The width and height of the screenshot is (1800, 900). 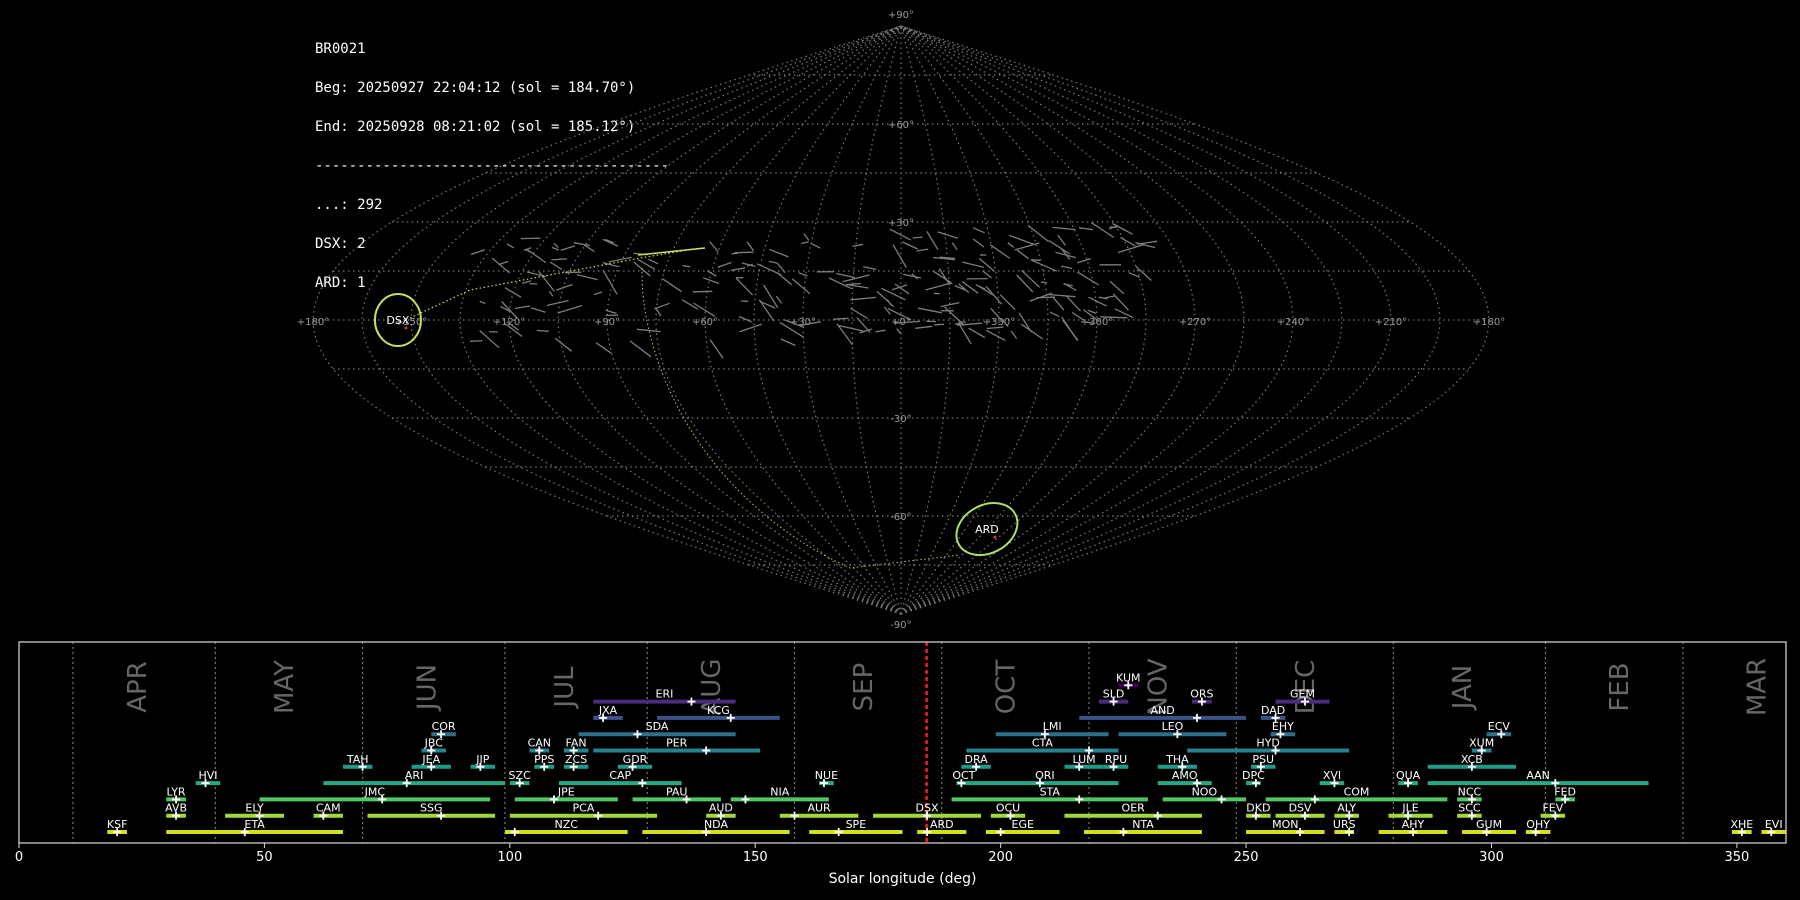 I want to click on lat-label: +60°, so click(x=901, y=125).